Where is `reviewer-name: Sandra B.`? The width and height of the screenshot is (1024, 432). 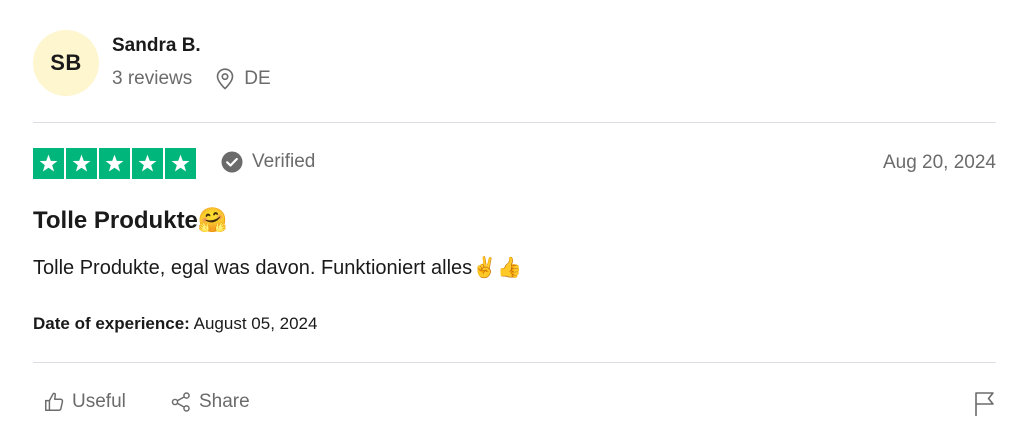
reviewer-name: Sandra B. is located at coordinates (156, 46).